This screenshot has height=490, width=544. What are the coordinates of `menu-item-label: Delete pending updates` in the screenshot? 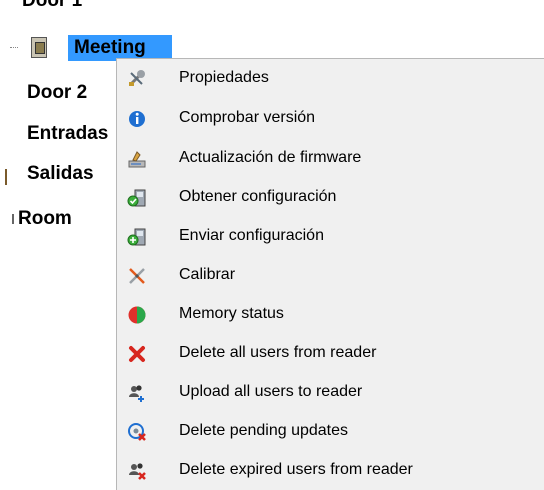 It's located at (264, 430).